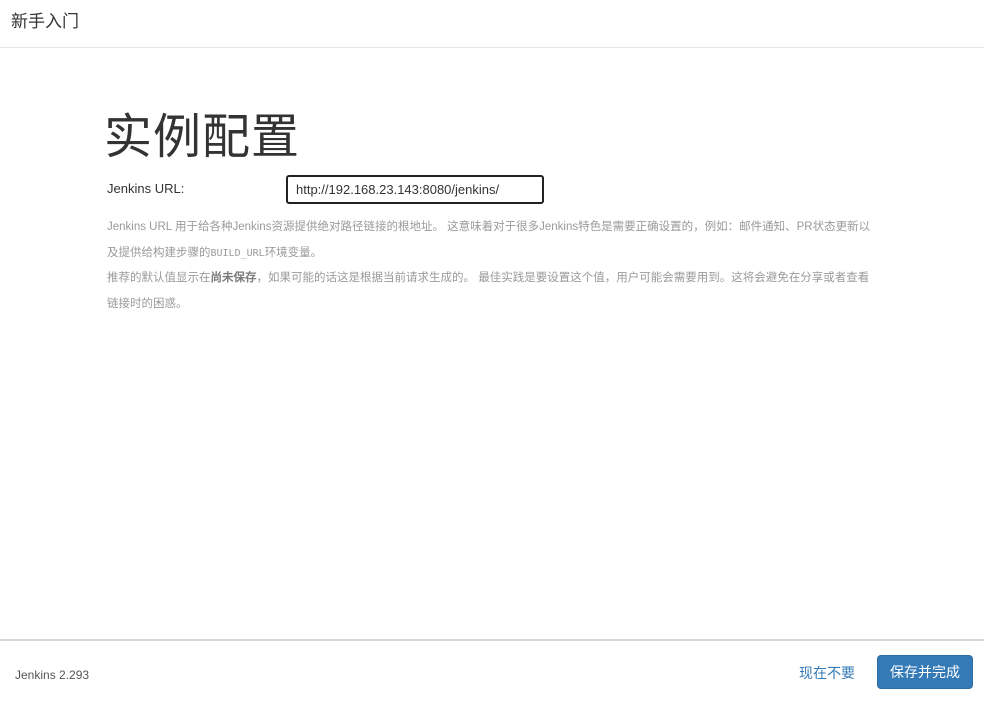 The width and height of the screenshot is (984, 701). Describe the element at coordinates (52, 675) in the screenshot. I see `jenkins-version: Jenkins 2.293` at that location.